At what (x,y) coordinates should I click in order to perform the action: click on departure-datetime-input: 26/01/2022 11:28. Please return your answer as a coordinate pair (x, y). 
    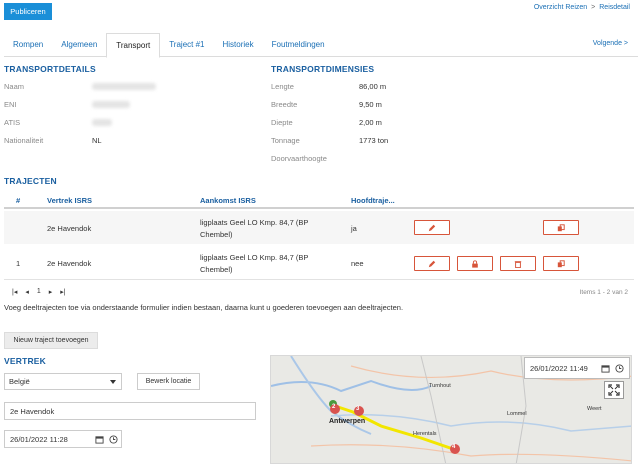
    Looking at the image, I should click on (63, 439).